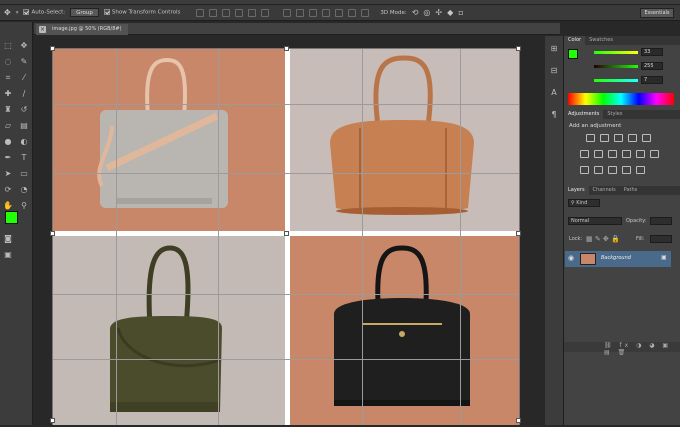 The width and height of the screenshot is (680, 427). I want to click on quick-mask-icon: ◙, so click(8, 239).